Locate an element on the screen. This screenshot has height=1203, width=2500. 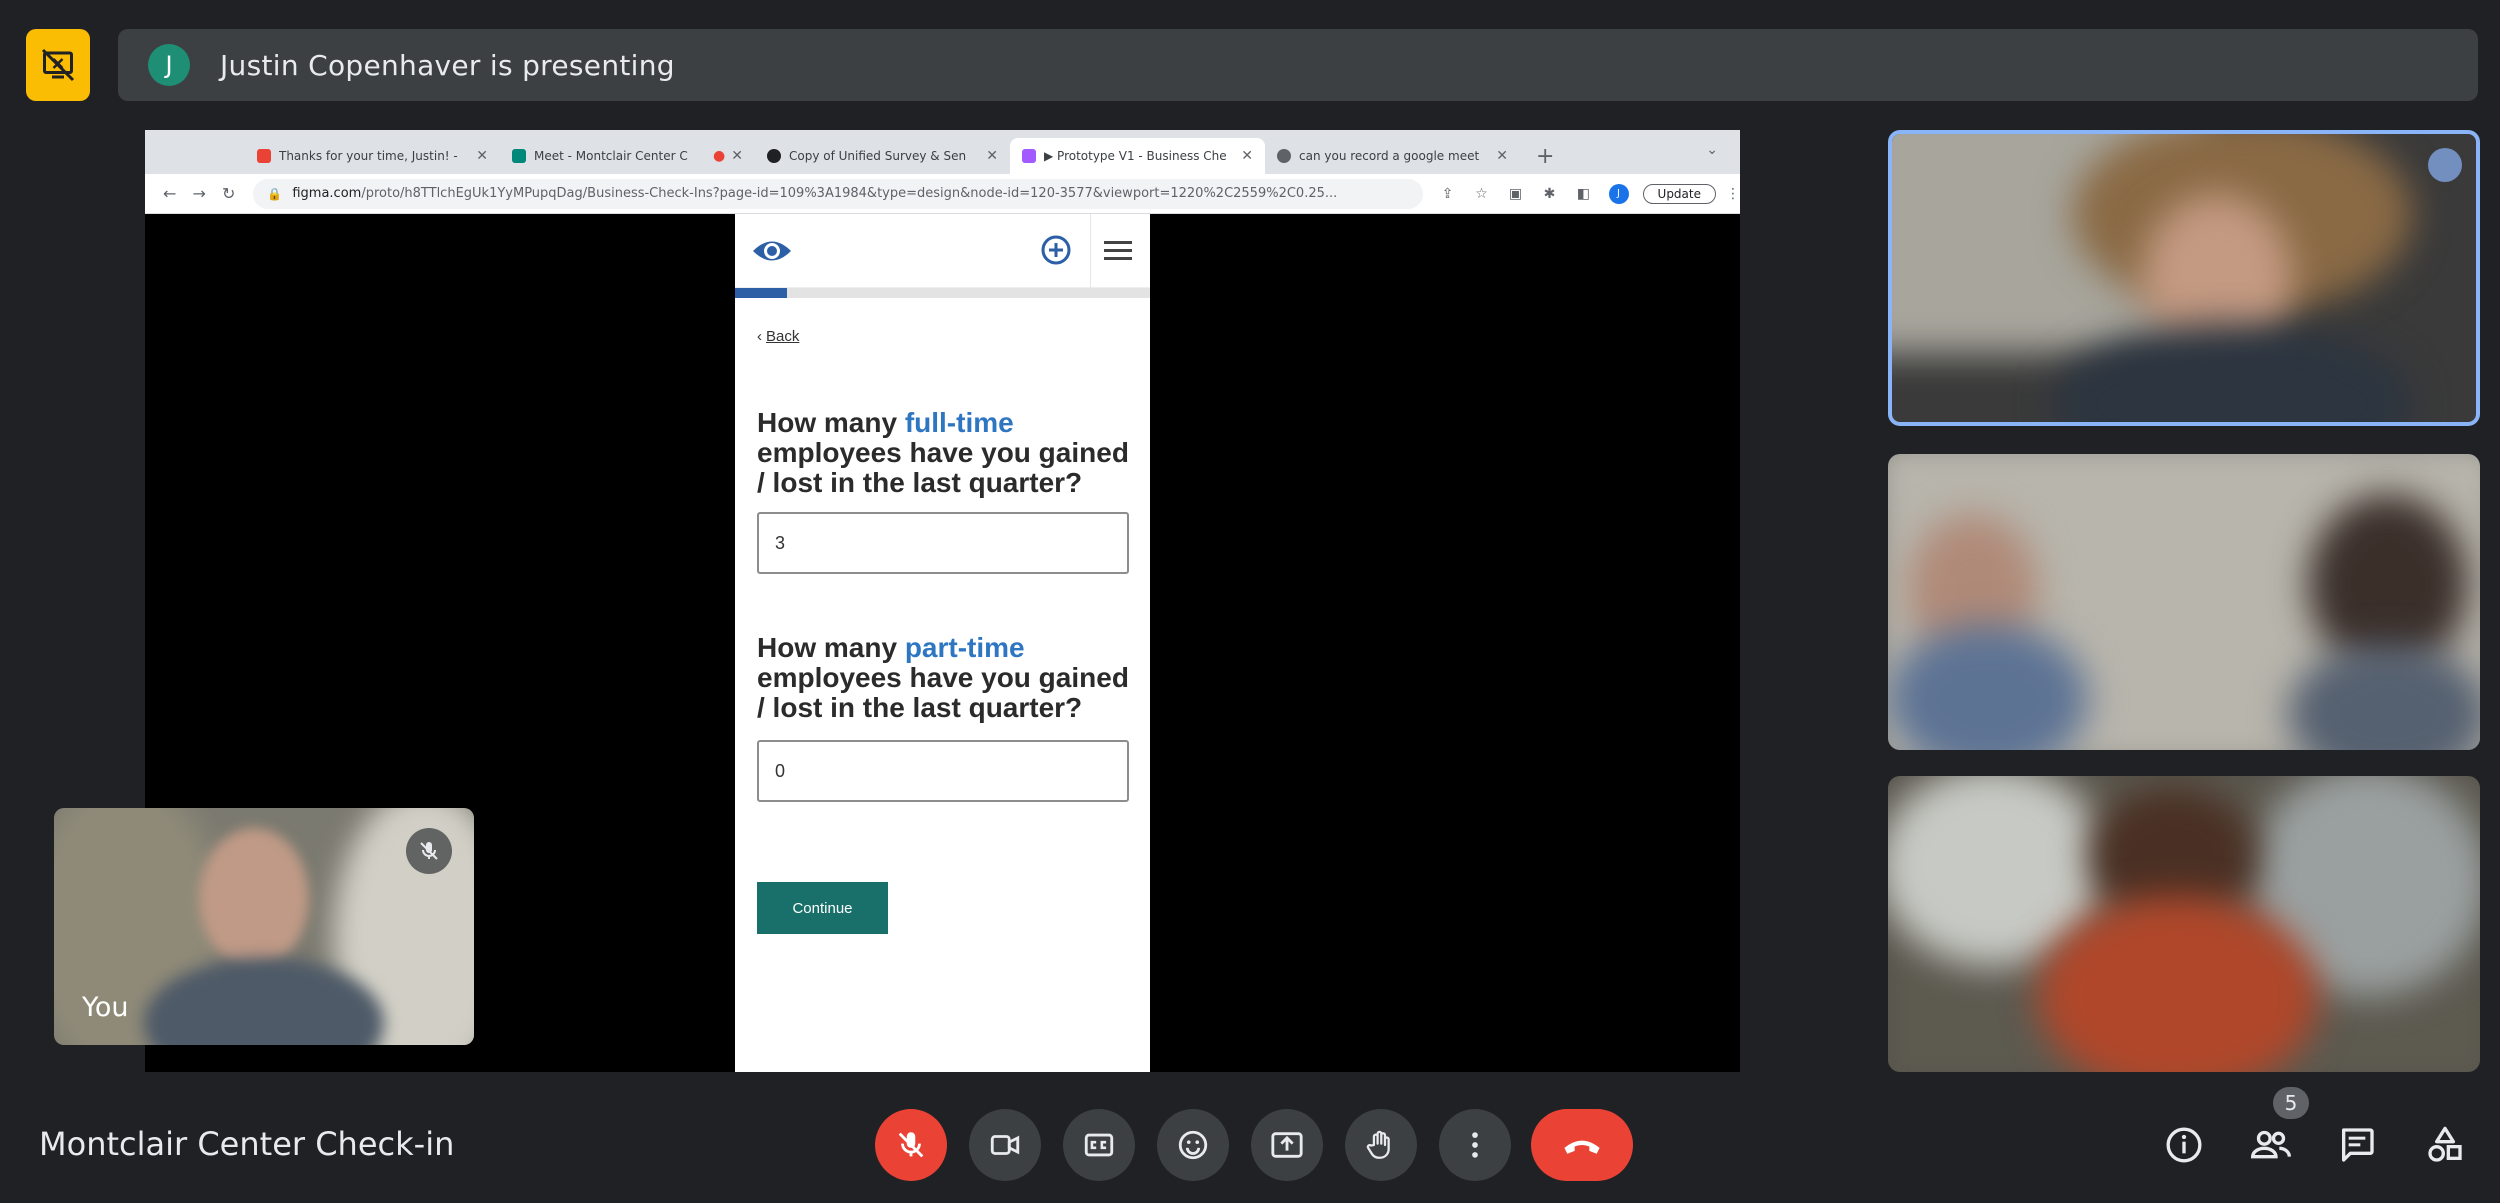
tab-label: Copy of Unified Survey & Sen is located at coordinates (878, 156).